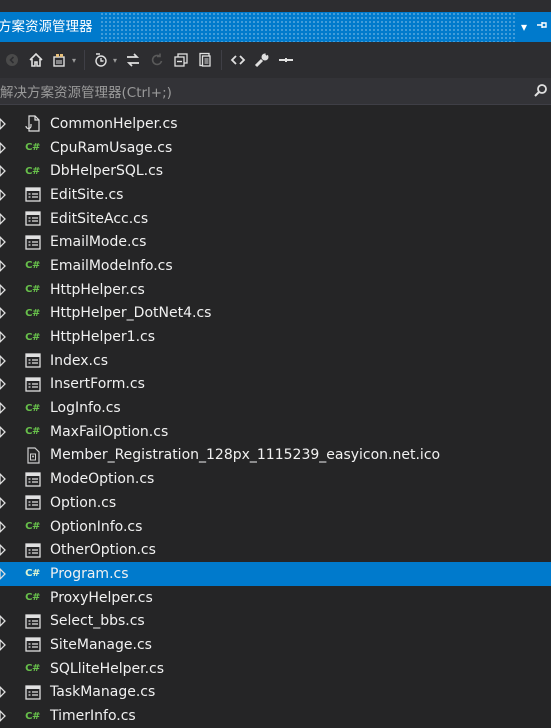 The width and height of the screenshot is (551, 728). What do you see at coordinates (84, 60) in the screenshot?
I see `toolbar-separator` at bounding box center [84, 60].